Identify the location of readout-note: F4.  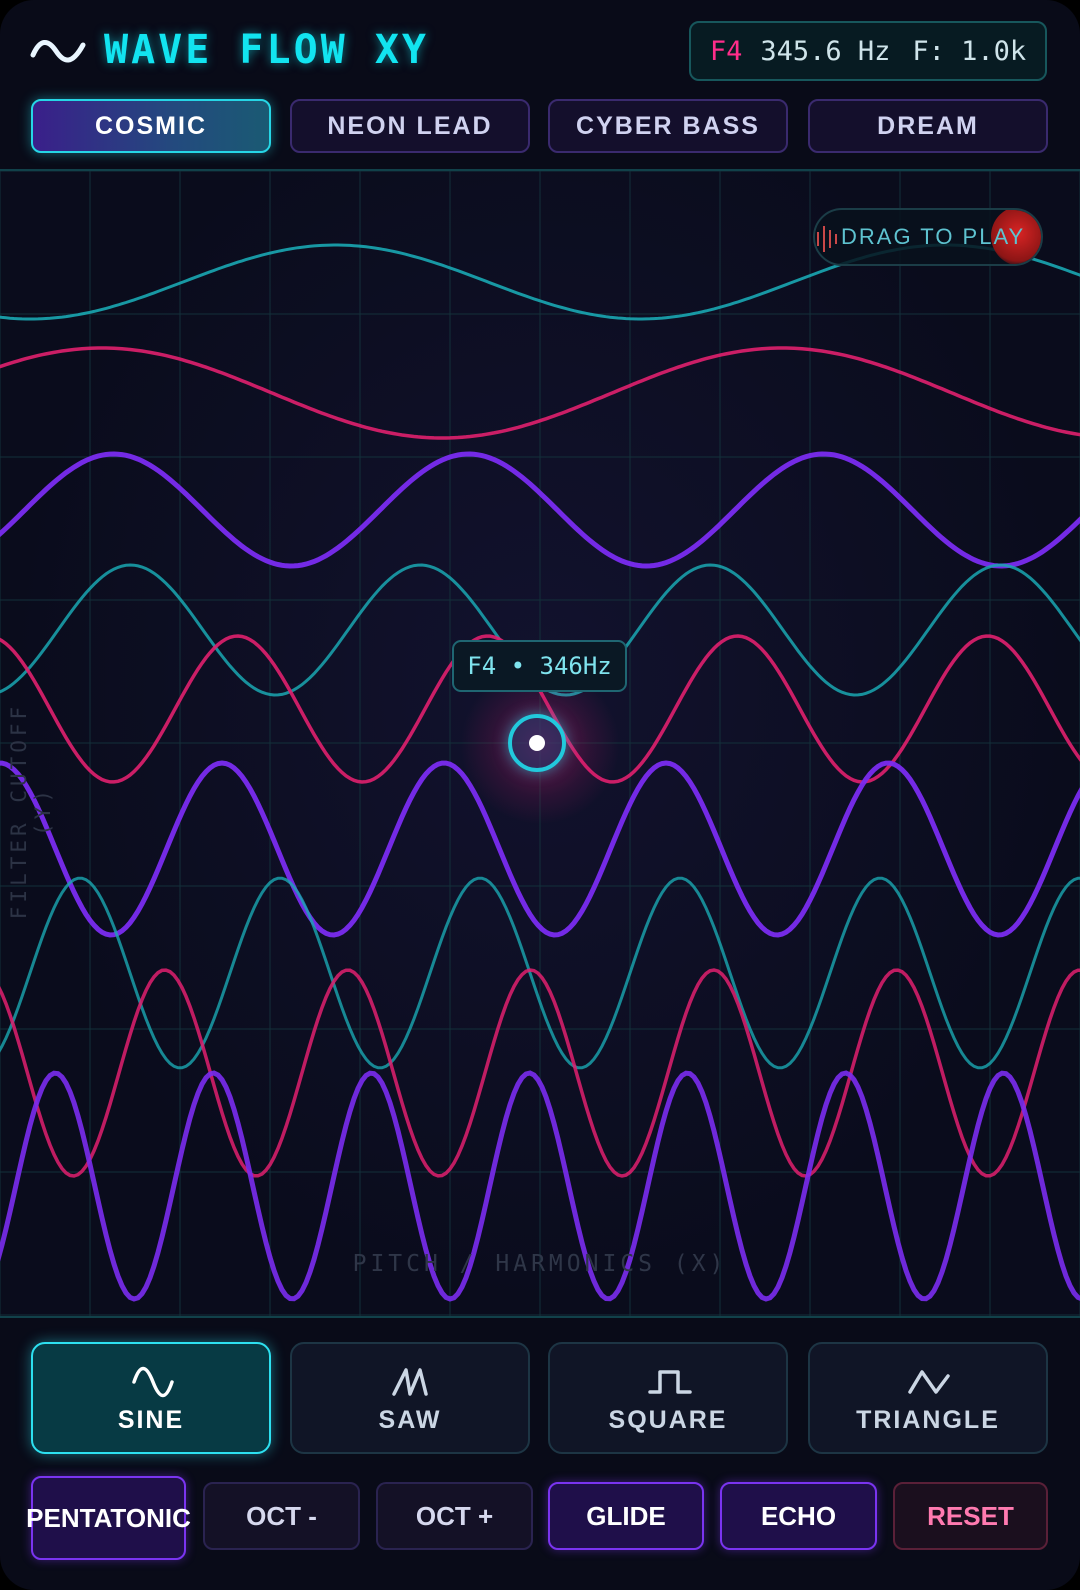
(726, 51).